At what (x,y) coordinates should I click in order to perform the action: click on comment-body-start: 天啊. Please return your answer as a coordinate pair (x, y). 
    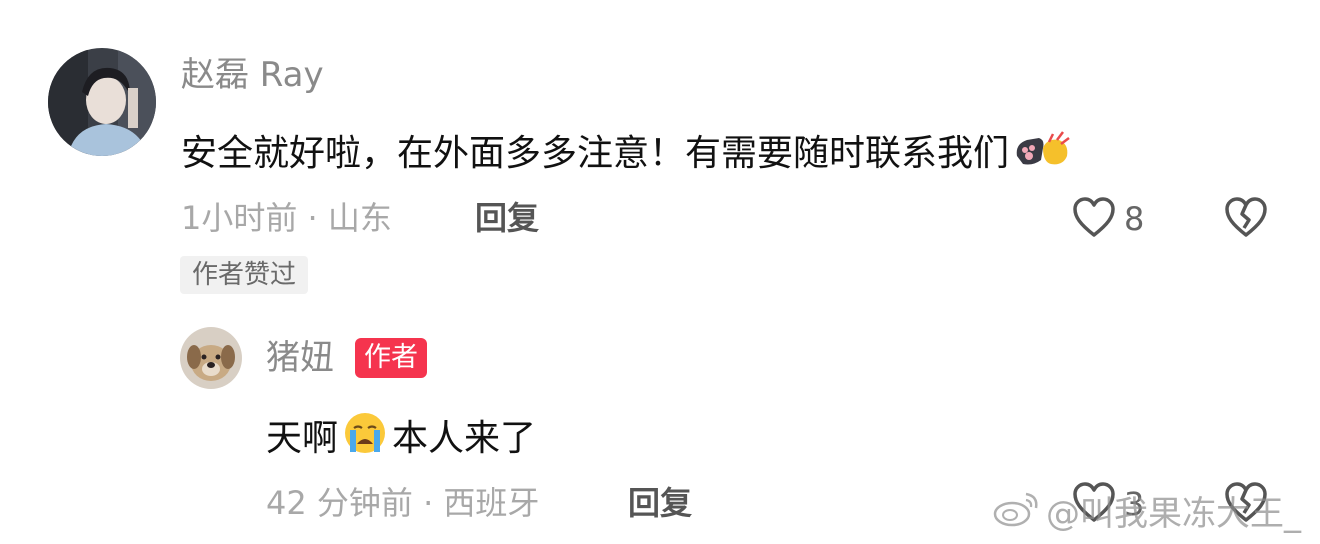
    Looking at the image, I should click on (302, 438).